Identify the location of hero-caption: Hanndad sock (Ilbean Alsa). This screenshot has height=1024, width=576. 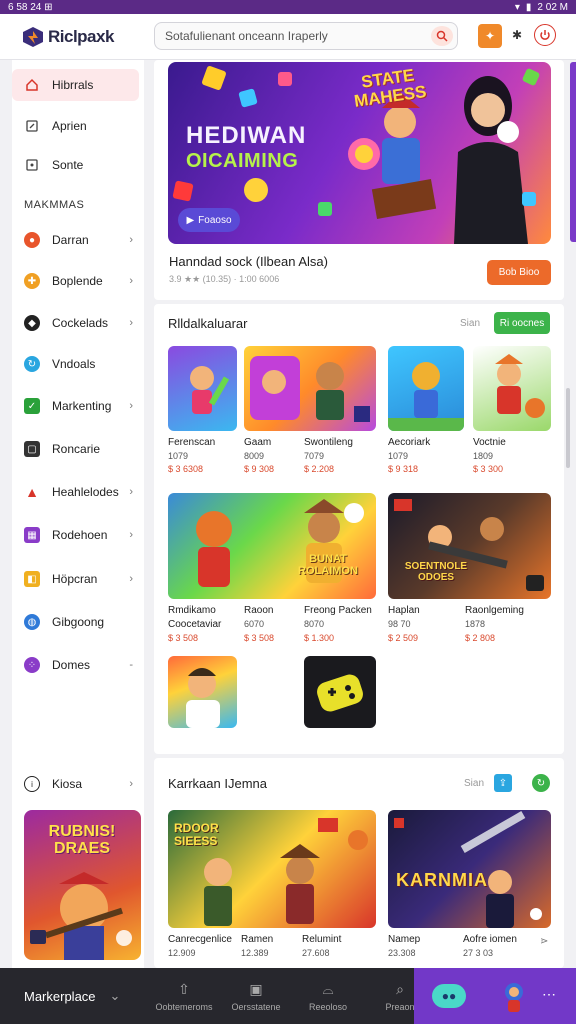
(248, 261).